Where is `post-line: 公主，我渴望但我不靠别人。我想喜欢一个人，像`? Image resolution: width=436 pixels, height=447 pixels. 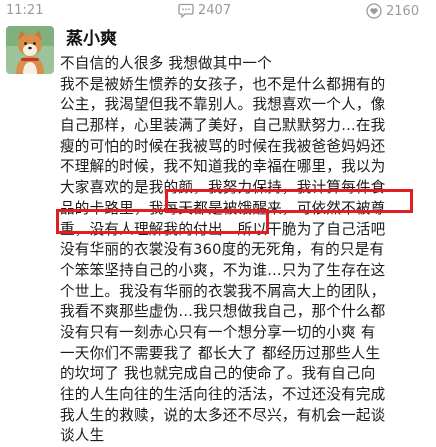
post-line: 公主，我渴望但我不靠别人。我想喜欢一个人，像 is located at coordinates (223, 105).